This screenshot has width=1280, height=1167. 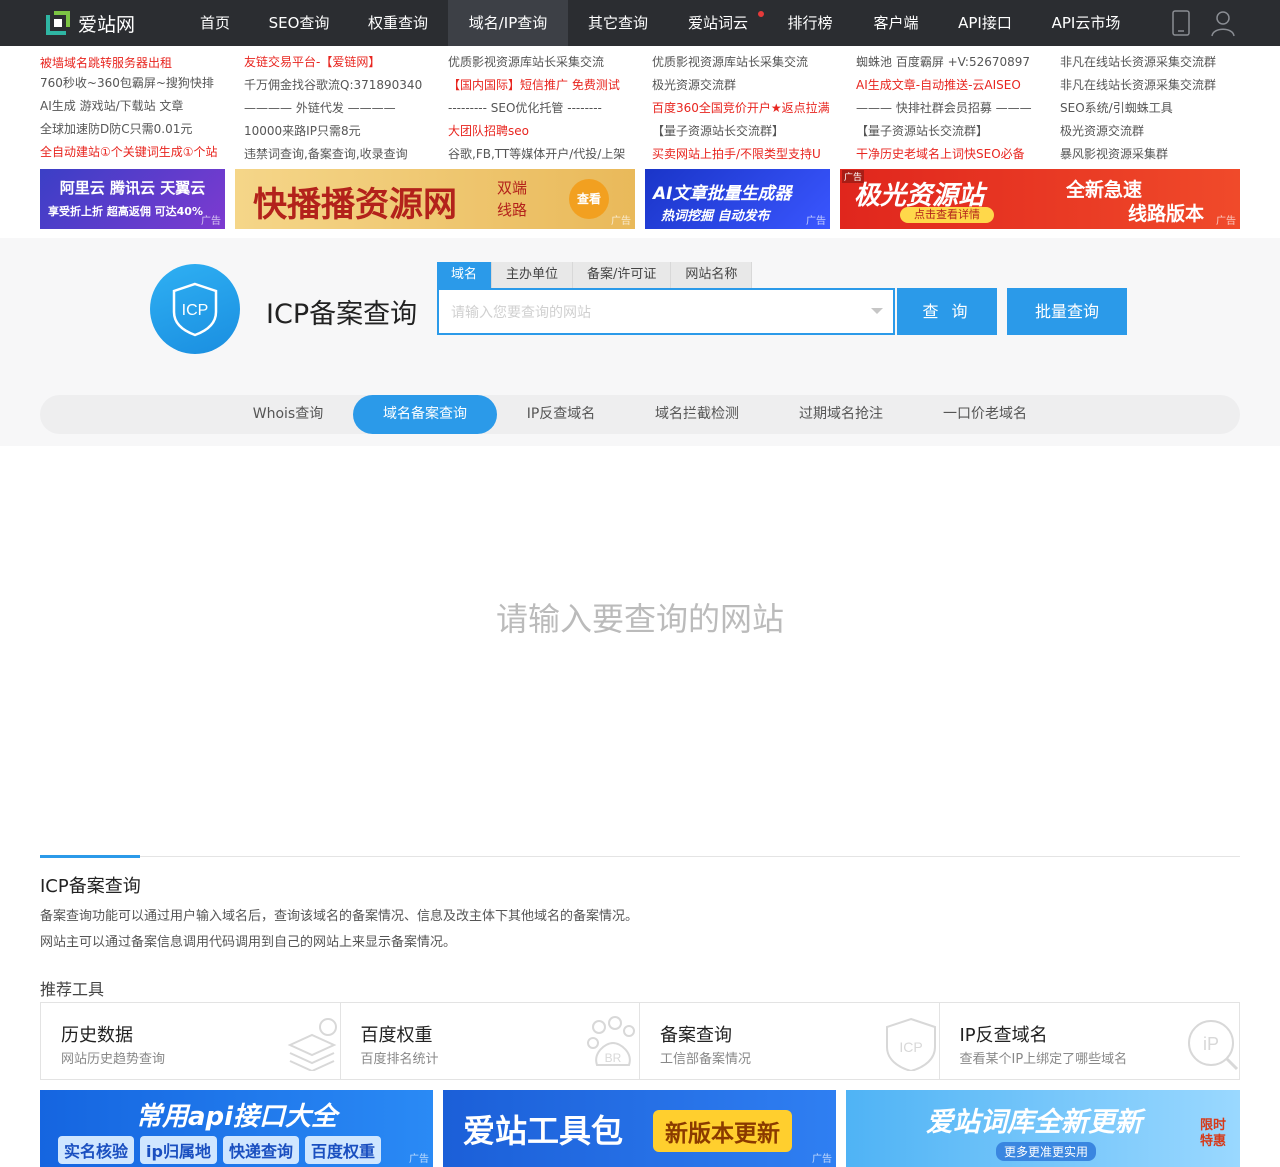 I want to click on ad-link: ———— 外链代发 ————, so click(x=344, y=109).